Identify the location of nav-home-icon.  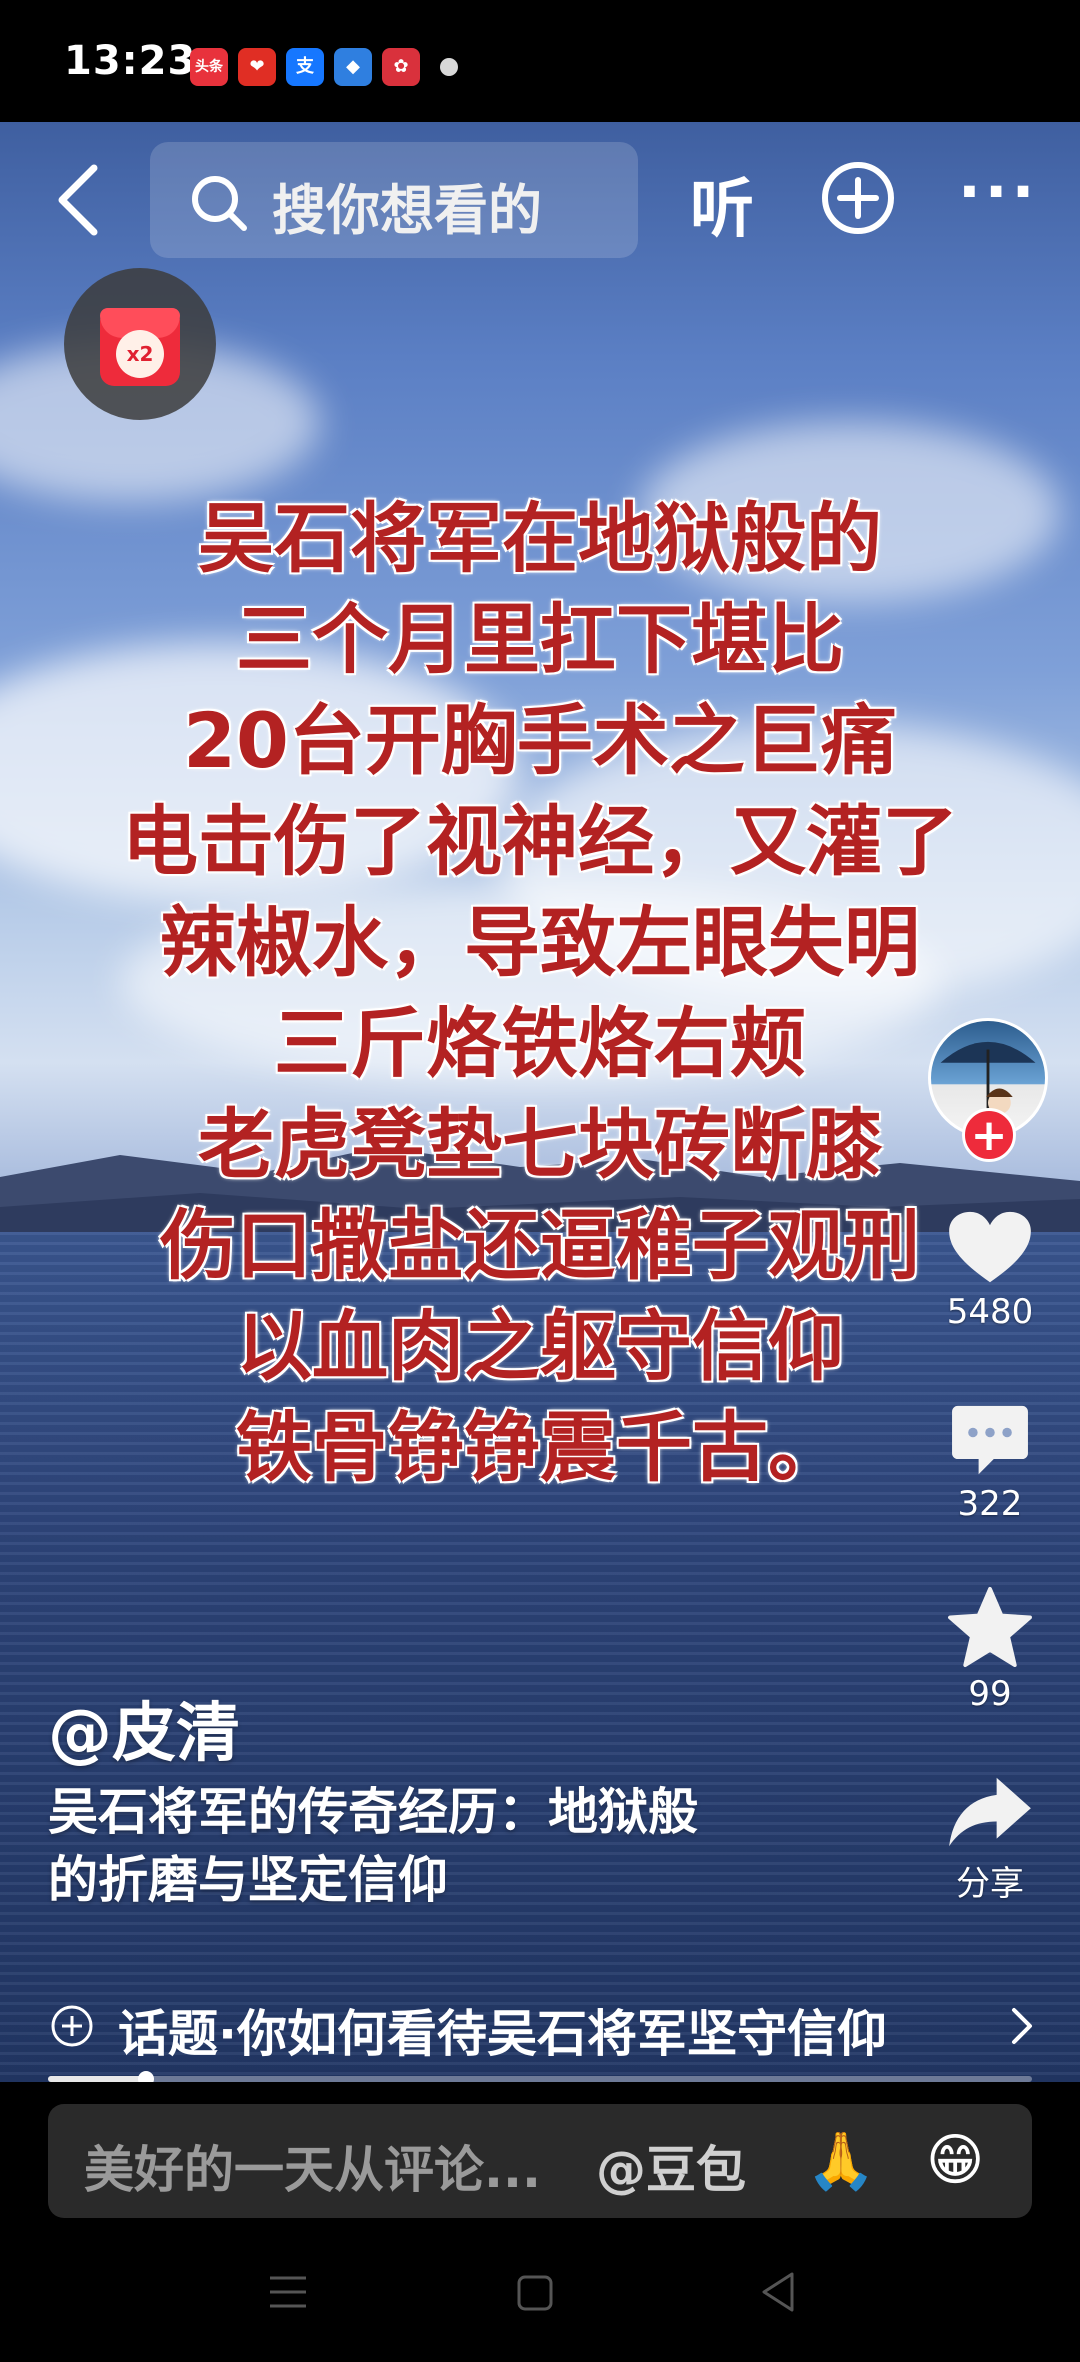
(535, 2293).